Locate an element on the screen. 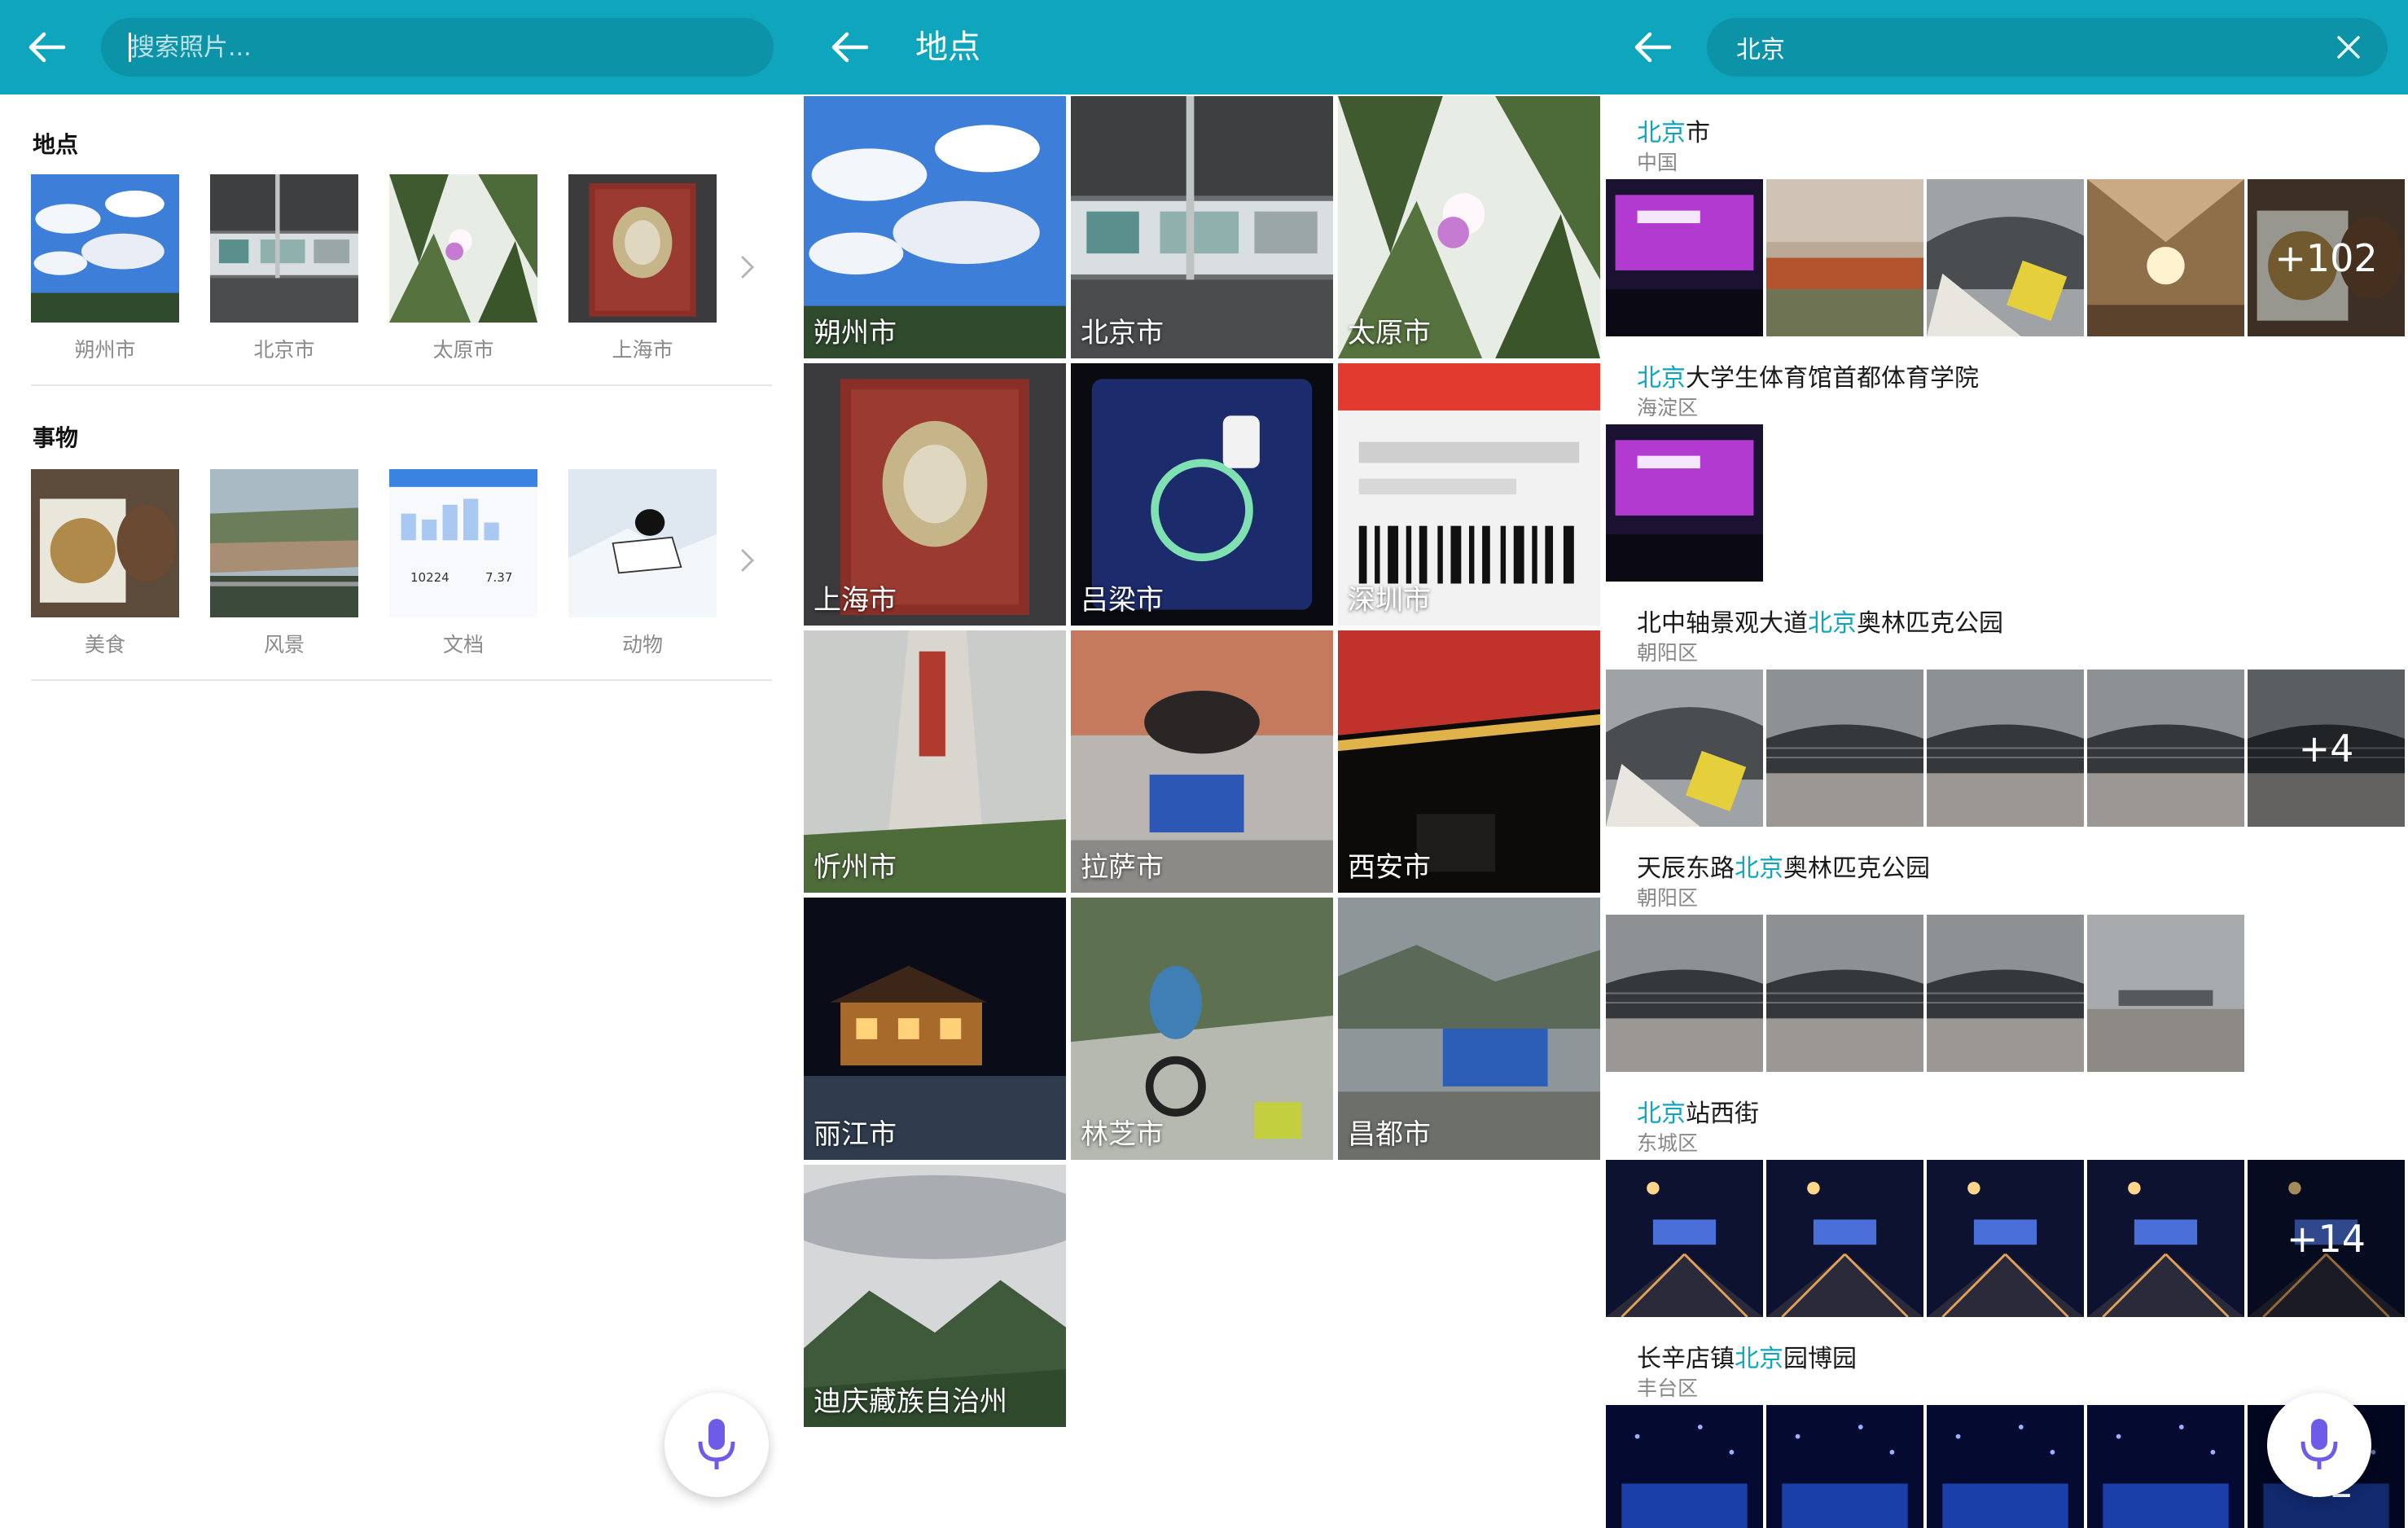  doc-value: 7.37 is located at coordinates (499, 577).